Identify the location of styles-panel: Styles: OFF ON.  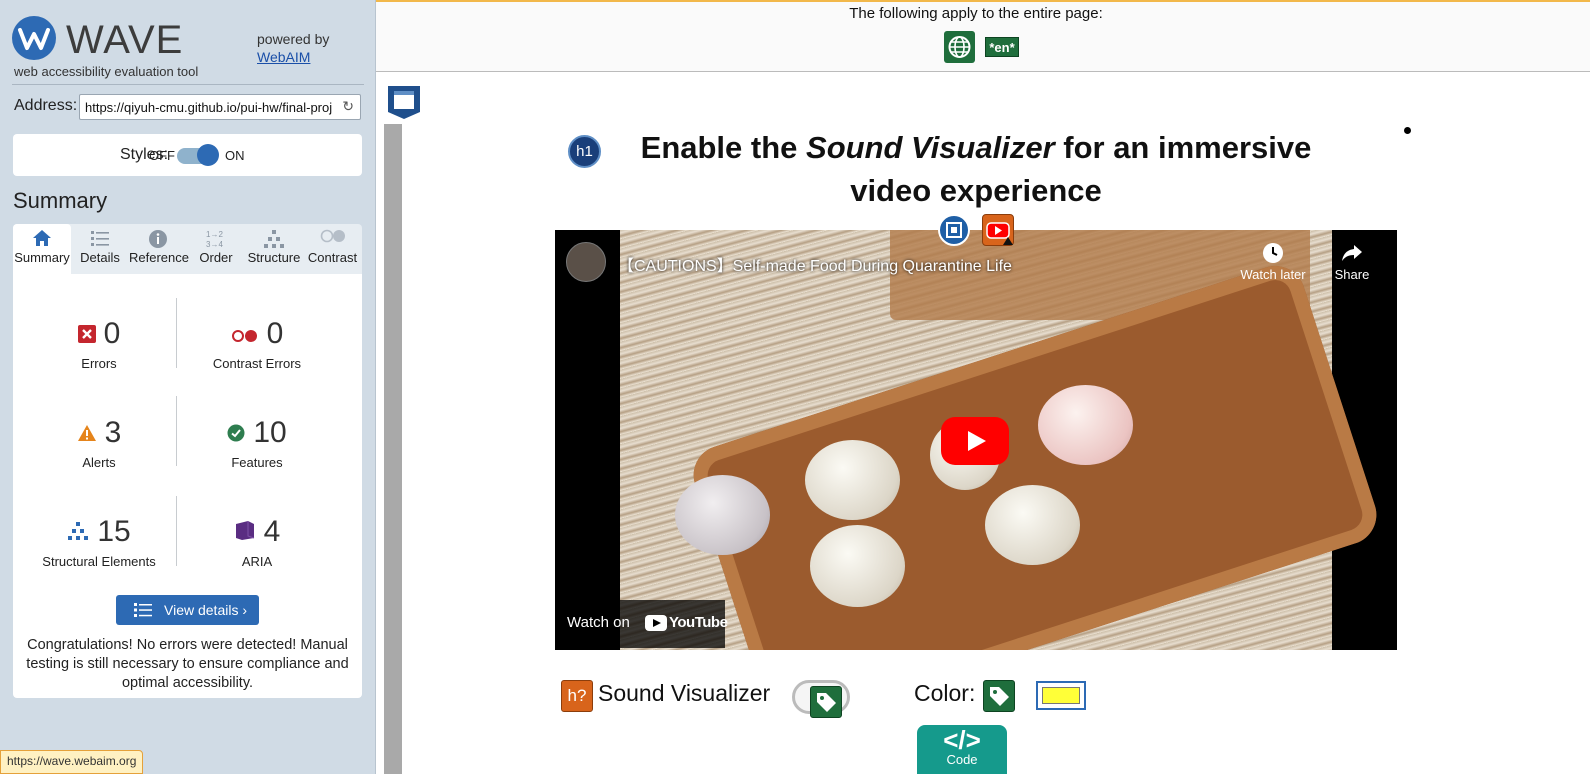
(187, 155).